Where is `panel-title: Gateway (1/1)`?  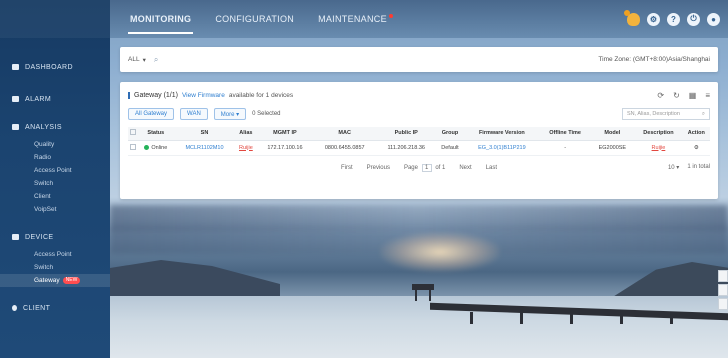 panel-title: Gateway (1/1) is located at coordinates (153, 95).